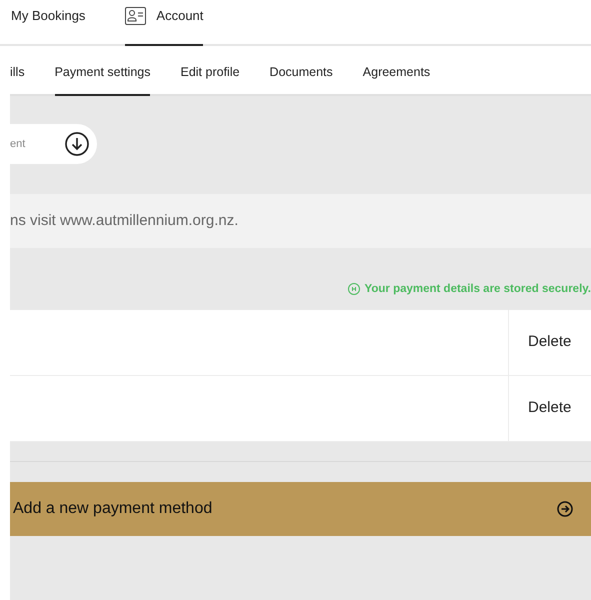 This screenshot has width=591, height=600. Describe the element at coordinates (124, 220) in the screenshot. I see `info-text: ns visit www.autmillennium.org.nz.` at that location.